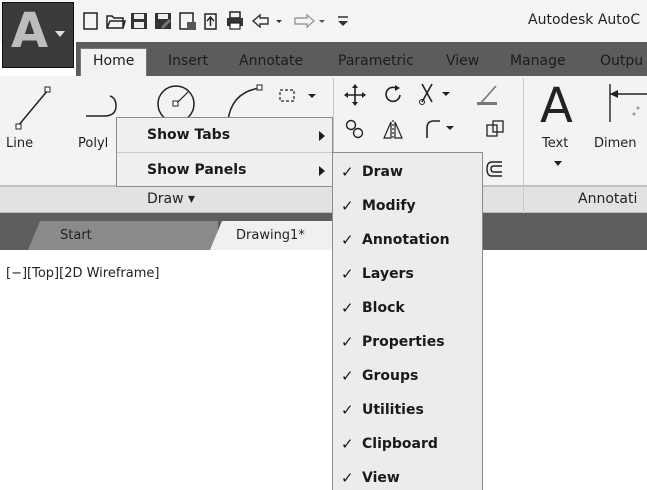 The image size is (647, 490). What do you see at coordinates (139, 21) in the screenshot?
I see `save-icon` at bounding box center [139, 21].